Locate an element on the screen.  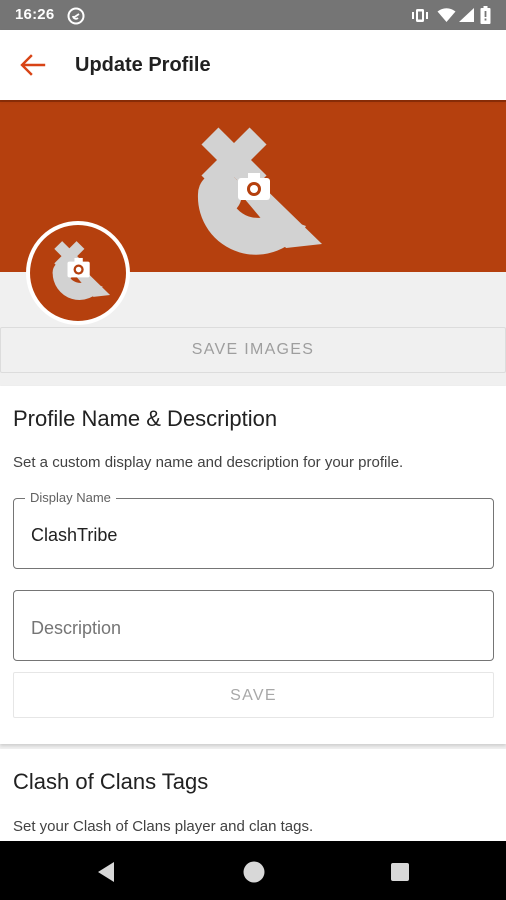
sync-icon is located at coordinates (76, 16).